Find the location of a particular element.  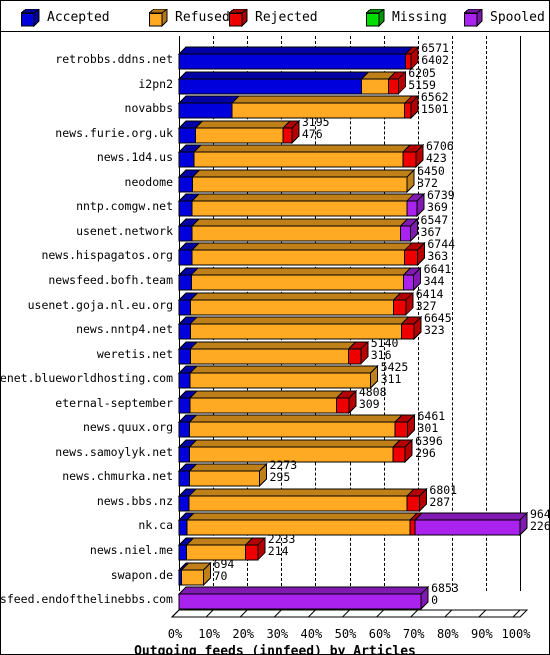

bar-accepted-label: 5159 is located at coordinates (422, 84).